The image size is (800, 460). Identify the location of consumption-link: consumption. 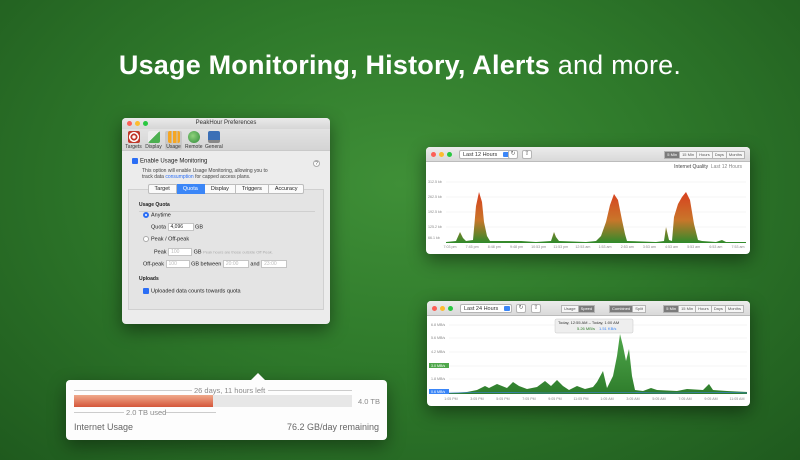
(179, 177).